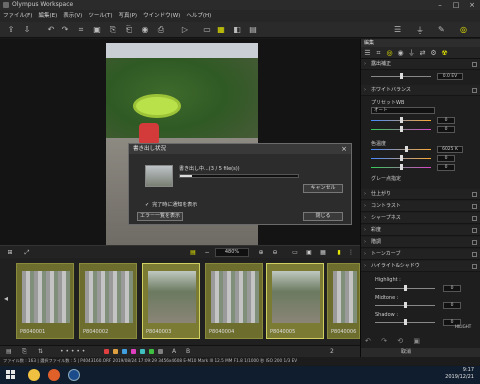 This screenshot has height=384, width=480. Describe the element at coordinates (174, 352) in the screenshot. I see `label-a-icon: A` at that location.